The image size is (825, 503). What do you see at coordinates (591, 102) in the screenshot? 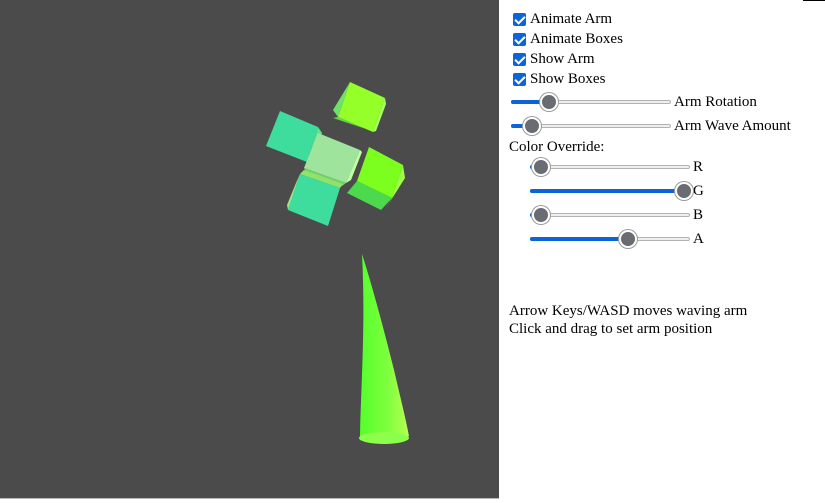
I see `arm-rotation-slider` at bounding box center [591, 102].